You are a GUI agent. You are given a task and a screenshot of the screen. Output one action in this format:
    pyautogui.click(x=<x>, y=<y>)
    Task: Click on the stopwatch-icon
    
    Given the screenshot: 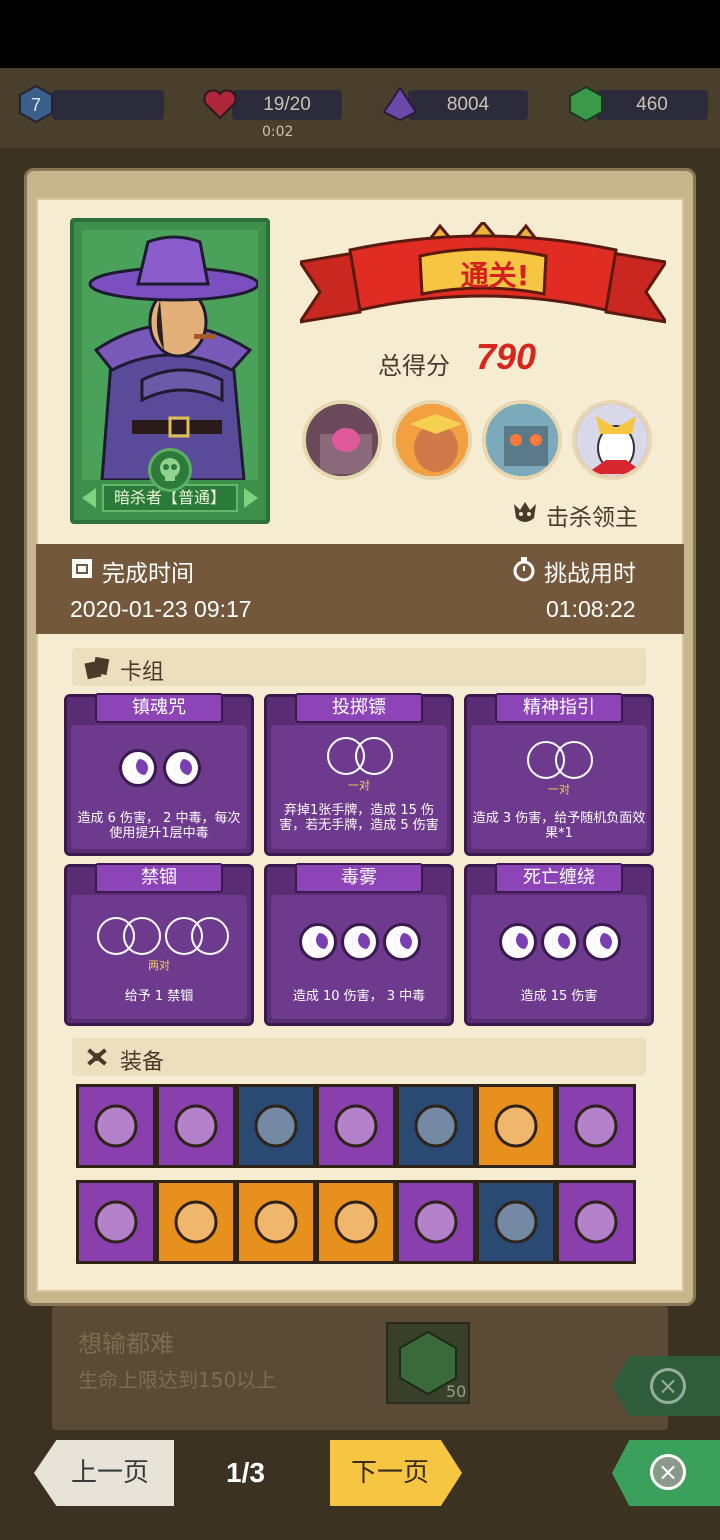 What is the action you would take?
    pyautogui.click(x=524, y=569)
    